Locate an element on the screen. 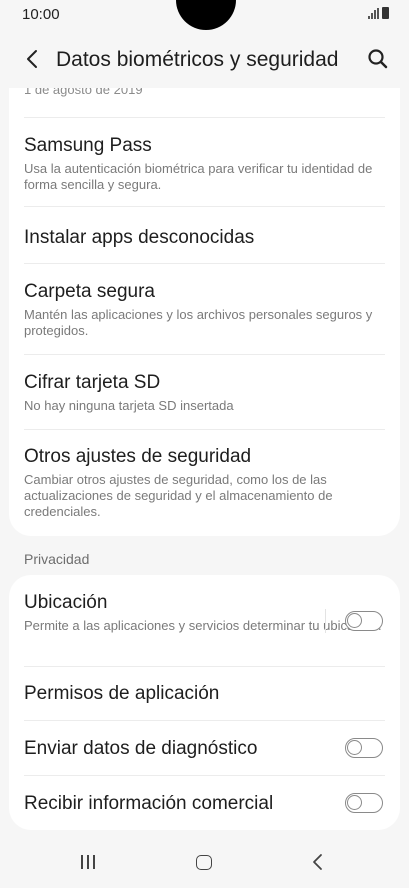  battery-icon is located at coordinates (385, 13).